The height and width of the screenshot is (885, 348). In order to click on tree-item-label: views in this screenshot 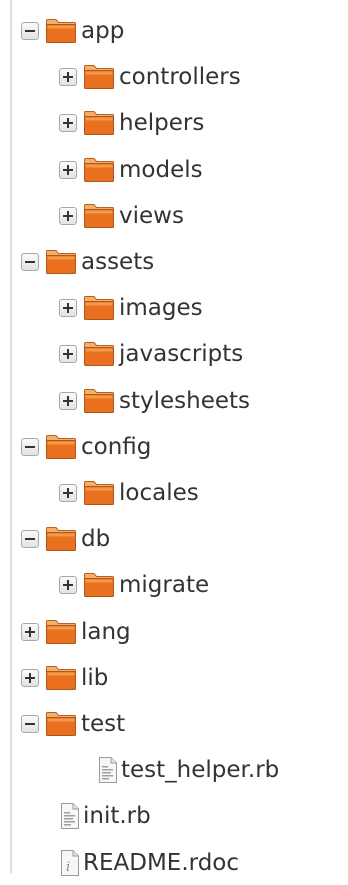, I will do `click(151, 215)`.